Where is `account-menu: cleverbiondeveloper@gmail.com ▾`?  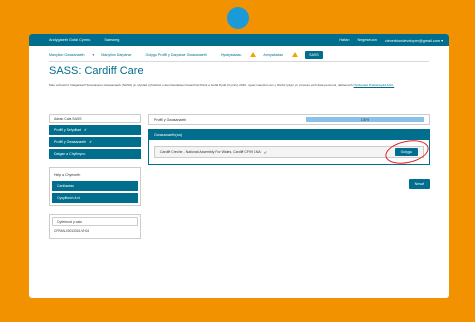 account-menu: cleverbiondeveloper@gmail.com ▾ is located at coordinates (414, 40).